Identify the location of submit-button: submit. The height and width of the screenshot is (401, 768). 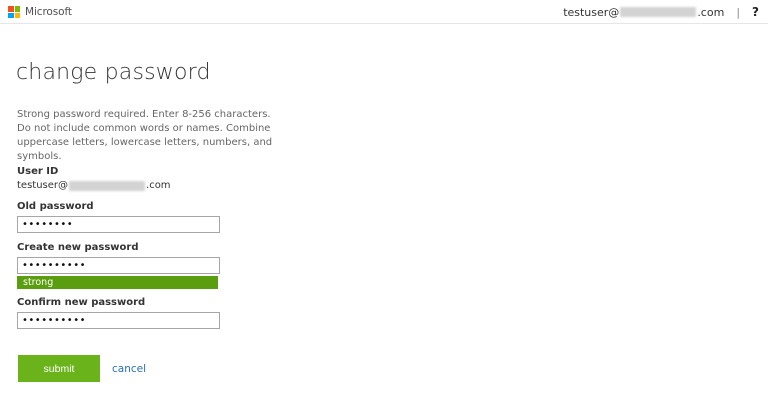
(59, 368).